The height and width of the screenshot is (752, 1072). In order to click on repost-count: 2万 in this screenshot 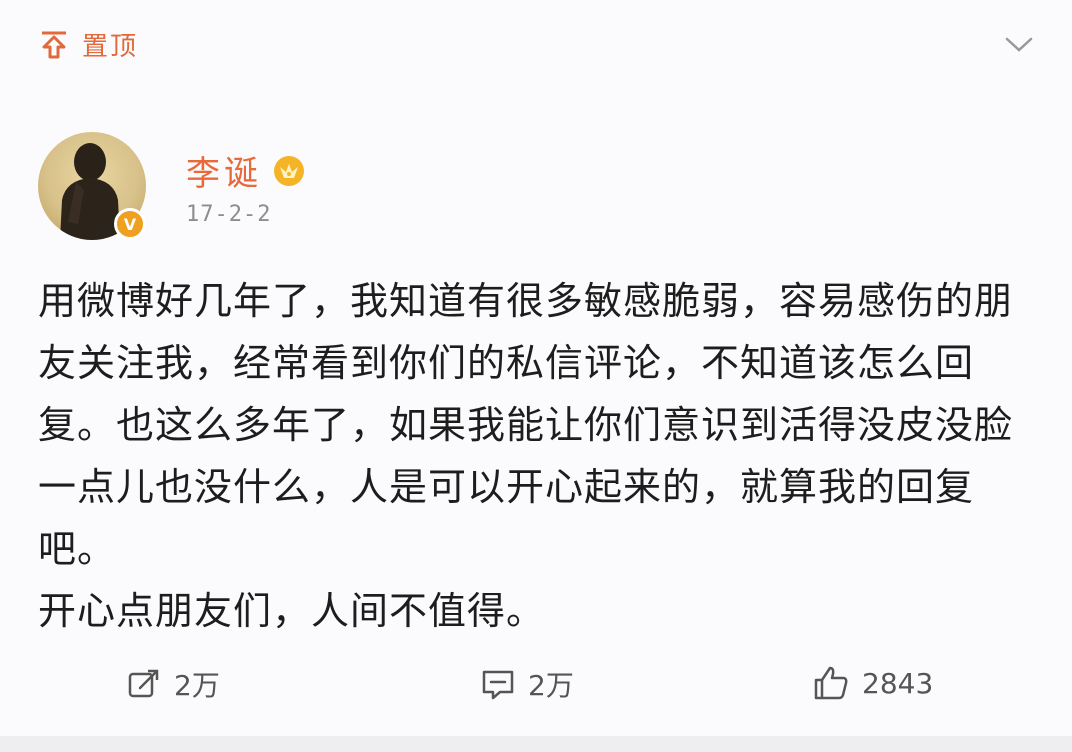, I will do `click(197, 685)`.